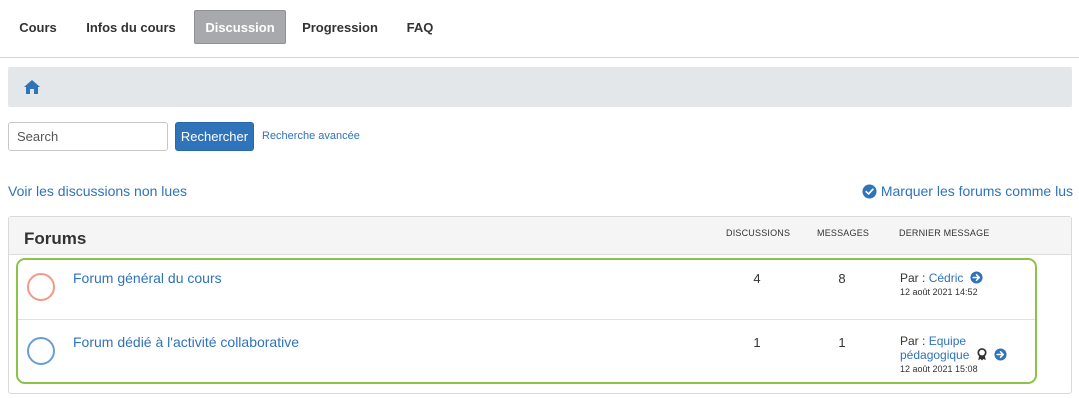  What do you see at coordinates (97, 191) in the screenshot?
I see `unread-discussions-link: Voir les discussions non lues` at bounding box center [97, 191].